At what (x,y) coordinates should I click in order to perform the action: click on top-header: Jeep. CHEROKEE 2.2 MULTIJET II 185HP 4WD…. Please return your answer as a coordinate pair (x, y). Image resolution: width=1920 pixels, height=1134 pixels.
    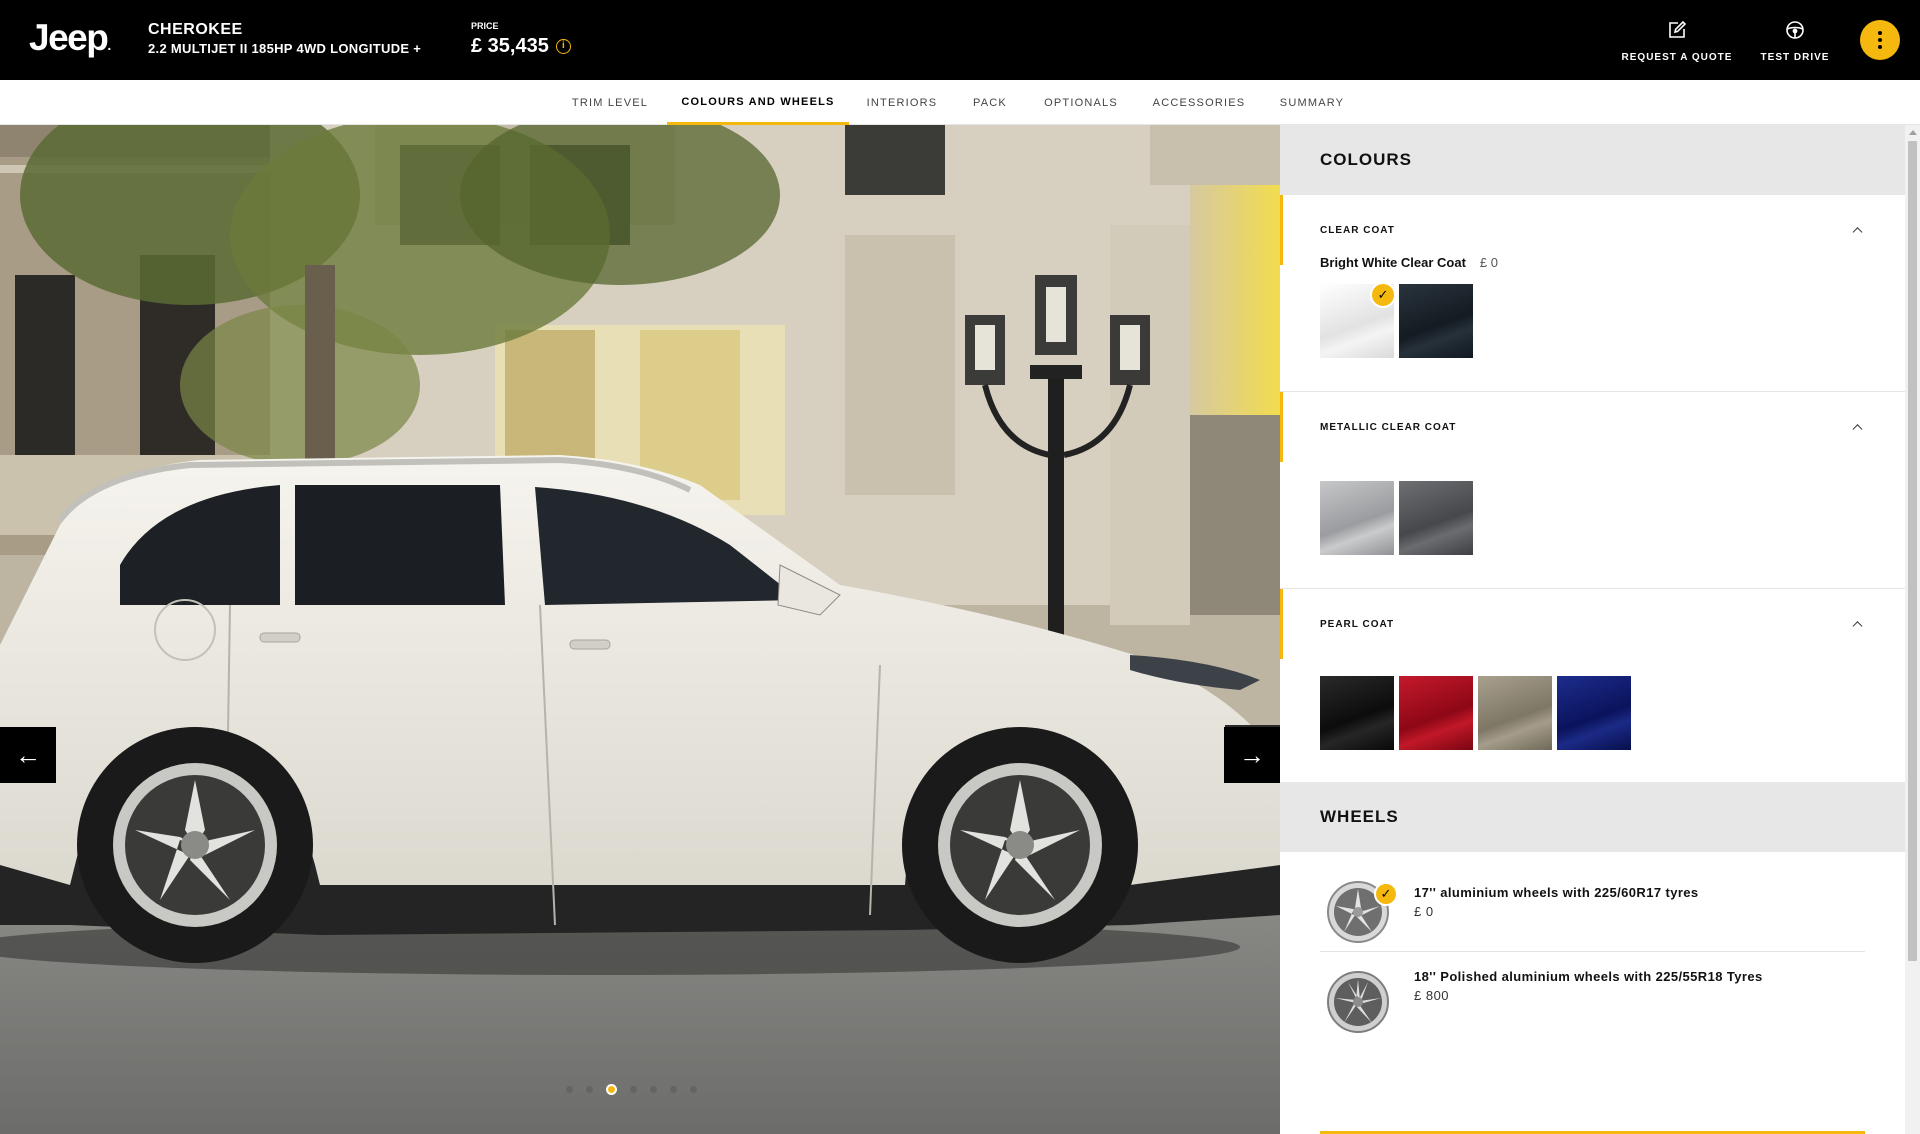
    Looking at the image, I should click on (960, 40).